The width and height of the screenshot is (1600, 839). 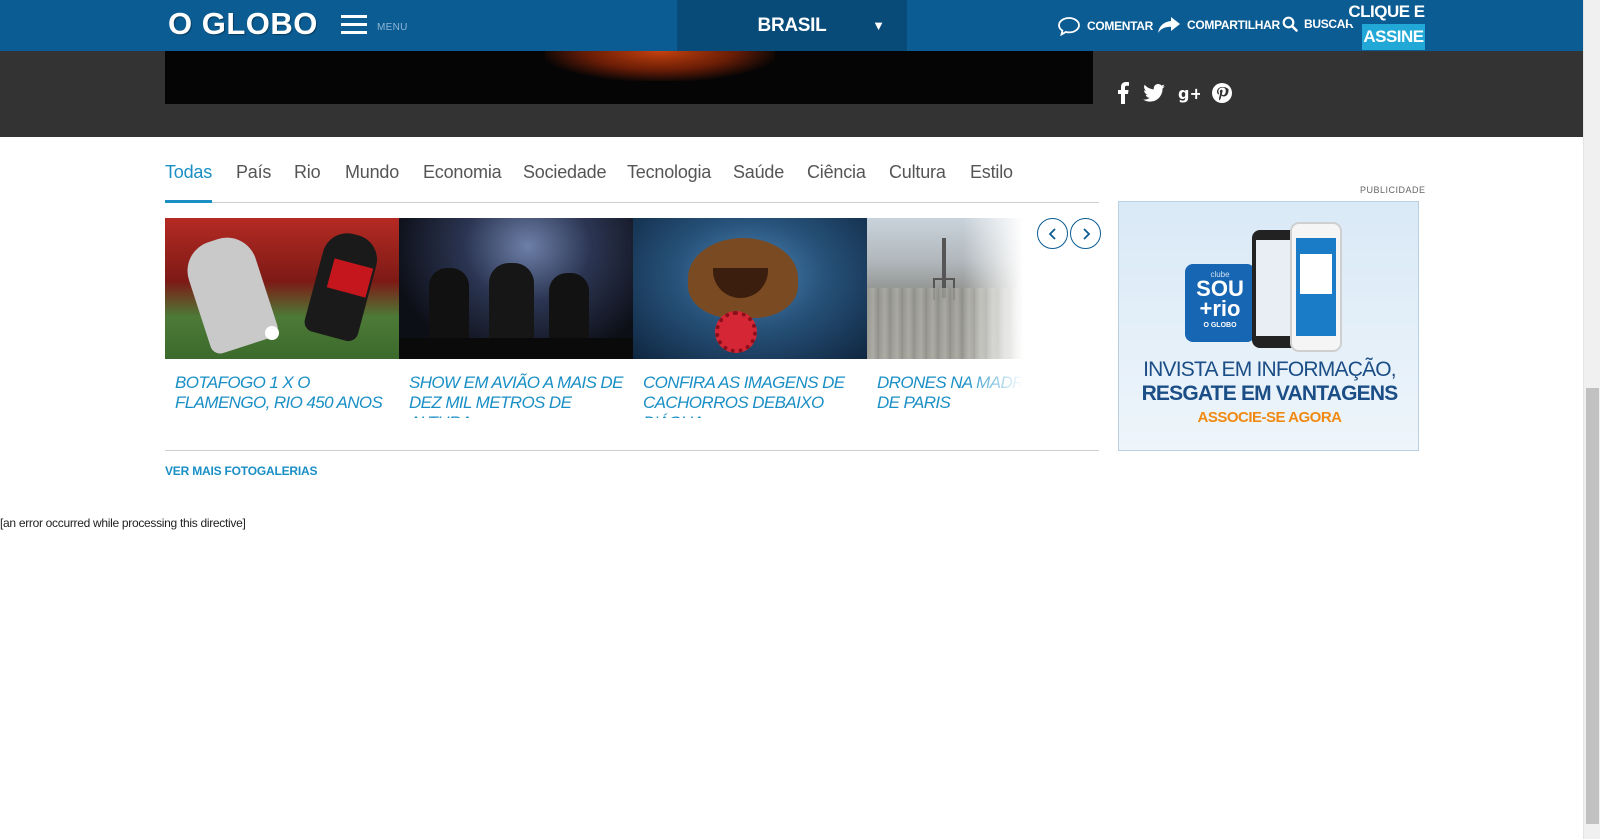 I want to click on google-plus-icon: g+, so click(x=1189, y=93).